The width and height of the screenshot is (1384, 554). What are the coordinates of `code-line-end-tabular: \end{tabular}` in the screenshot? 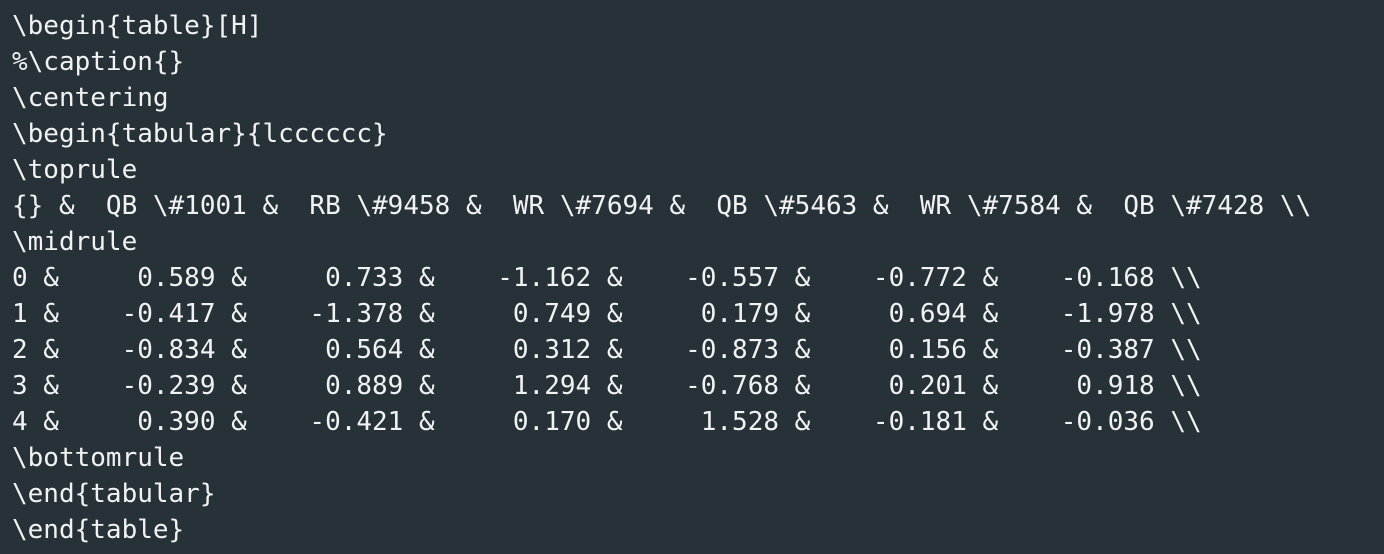 It's located at (698, 494).